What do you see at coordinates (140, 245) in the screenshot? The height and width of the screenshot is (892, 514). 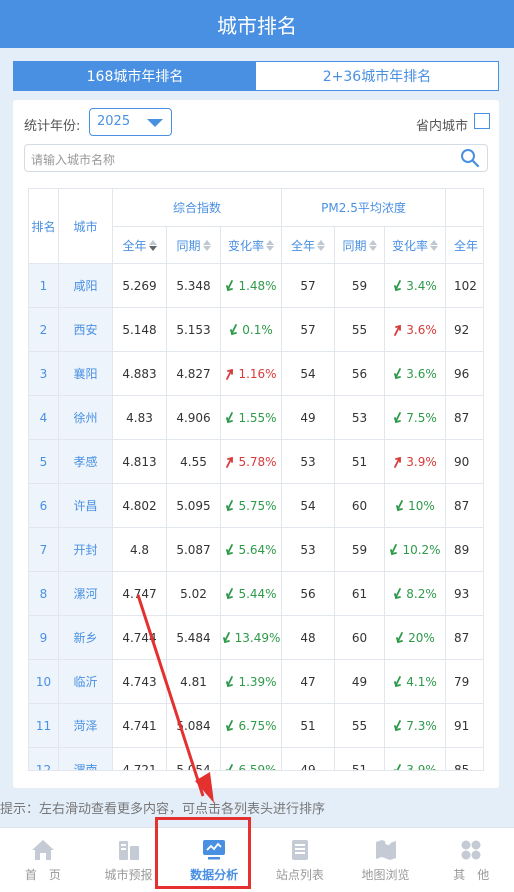 I see `header-ci-year: 全年` at bounding box center [140, 245].